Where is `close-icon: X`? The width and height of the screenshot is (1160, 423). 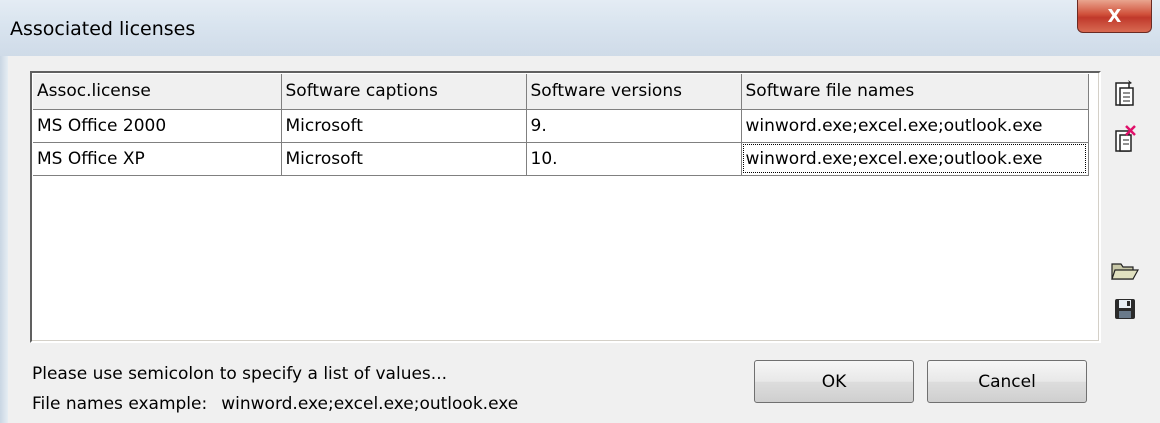 close-icon: X is located at coordinates (1114, 16).